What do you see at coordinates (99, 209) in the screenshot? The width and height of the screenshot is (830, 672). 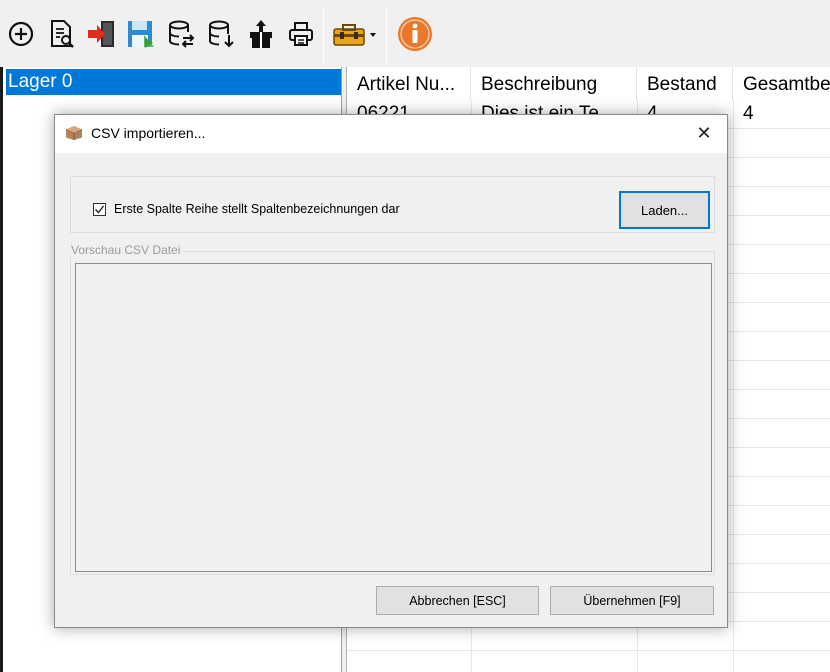 I see `header-row-checkbox` at bounding box center [99, 209].